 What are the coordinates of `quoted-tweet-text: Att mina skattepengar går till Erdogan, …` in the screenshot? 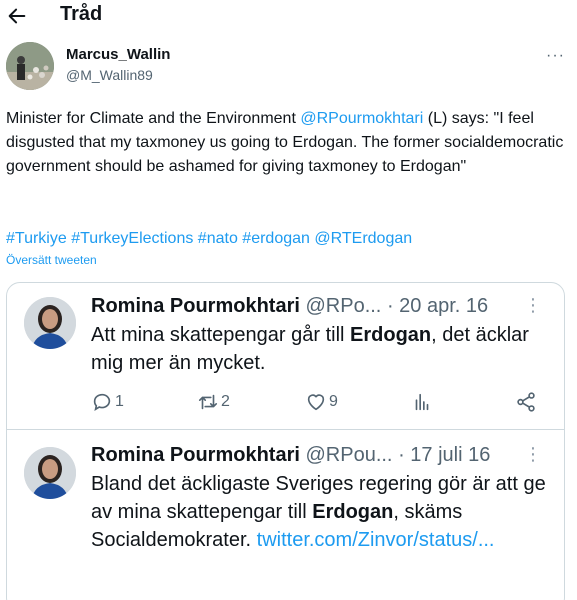 It's located at (321, 349).